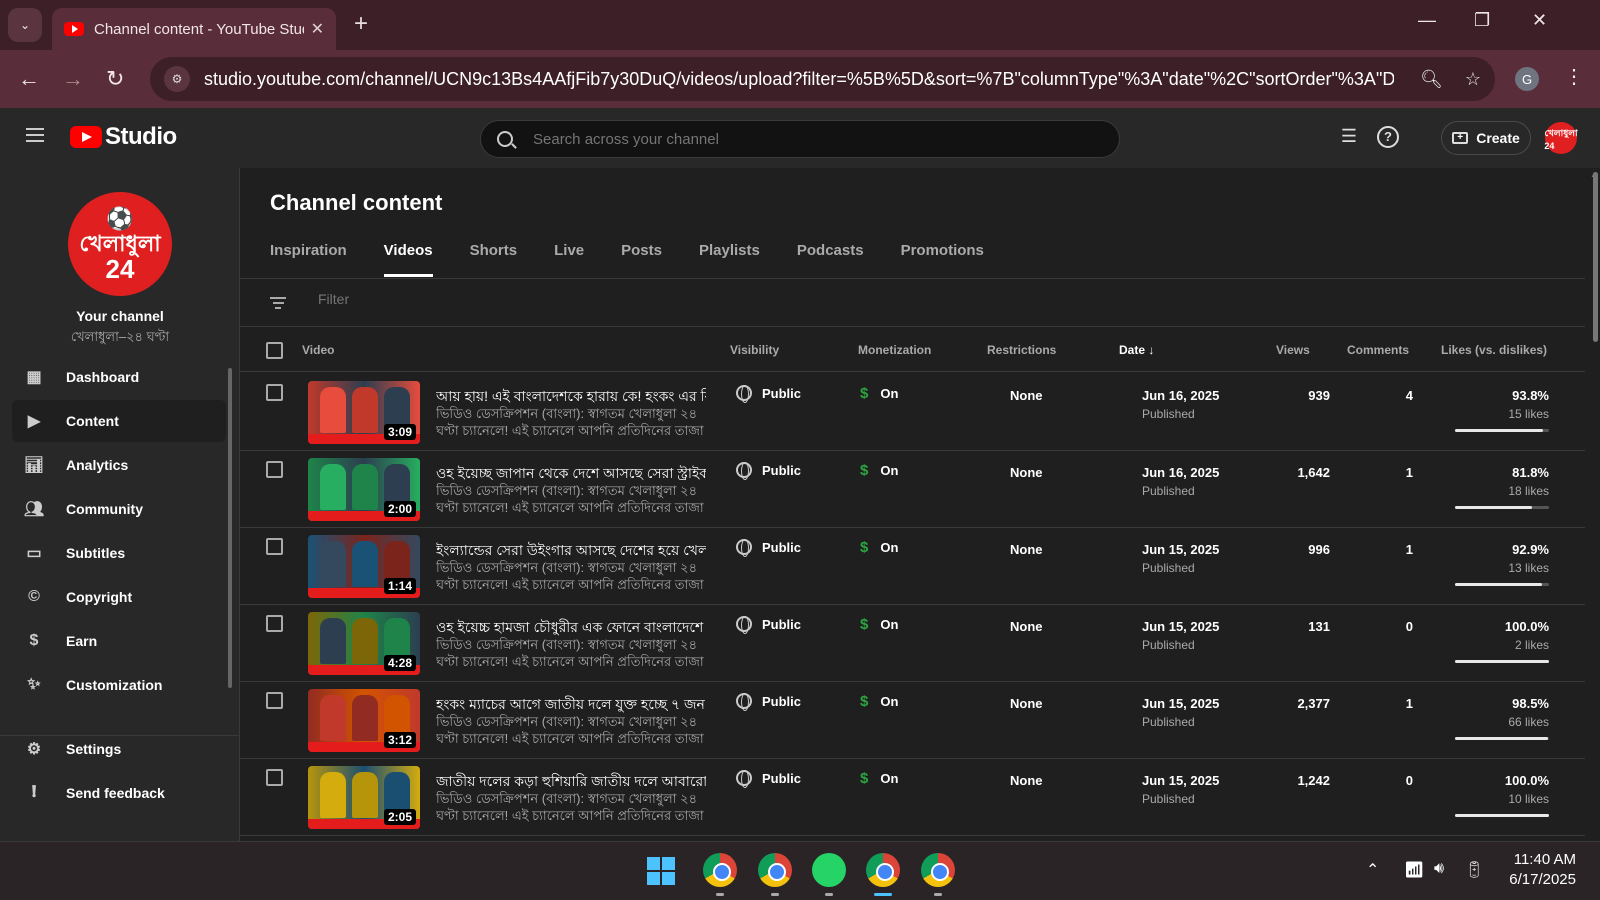 This screenshot has height=900, width=1600. I want to click on column-monetization: Monetization, so click(894, 350).